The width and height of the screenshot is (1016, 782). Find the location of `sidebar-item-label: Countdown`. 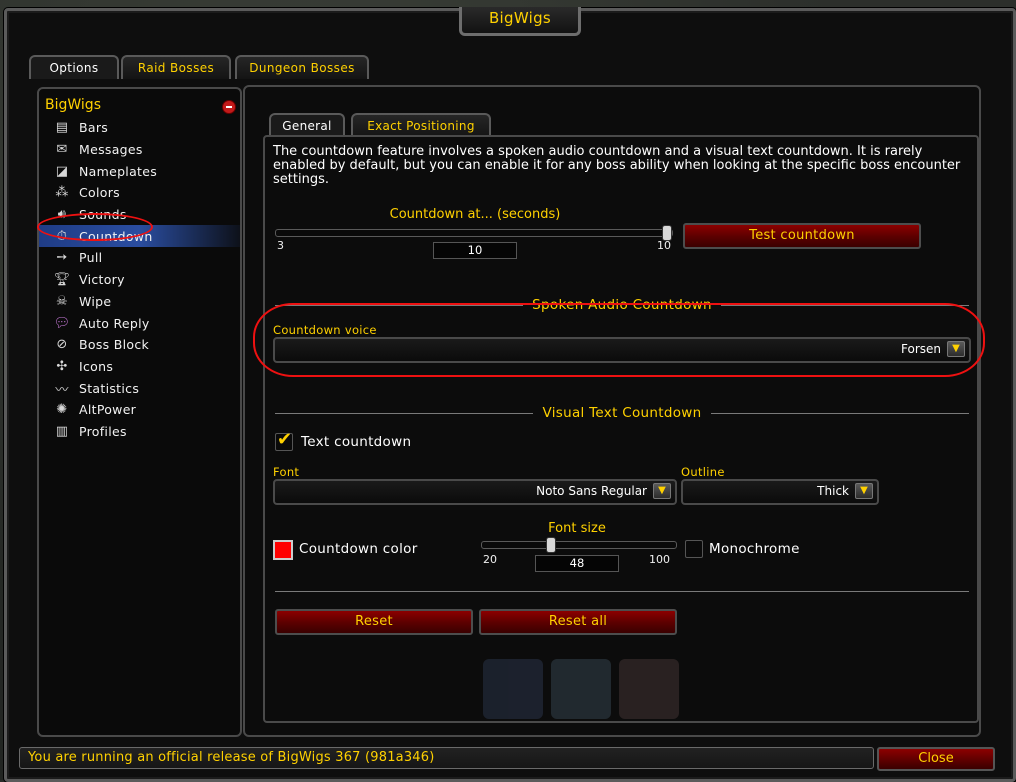

sidebar-item-label: Countdown is located at coordinates (116, 236).